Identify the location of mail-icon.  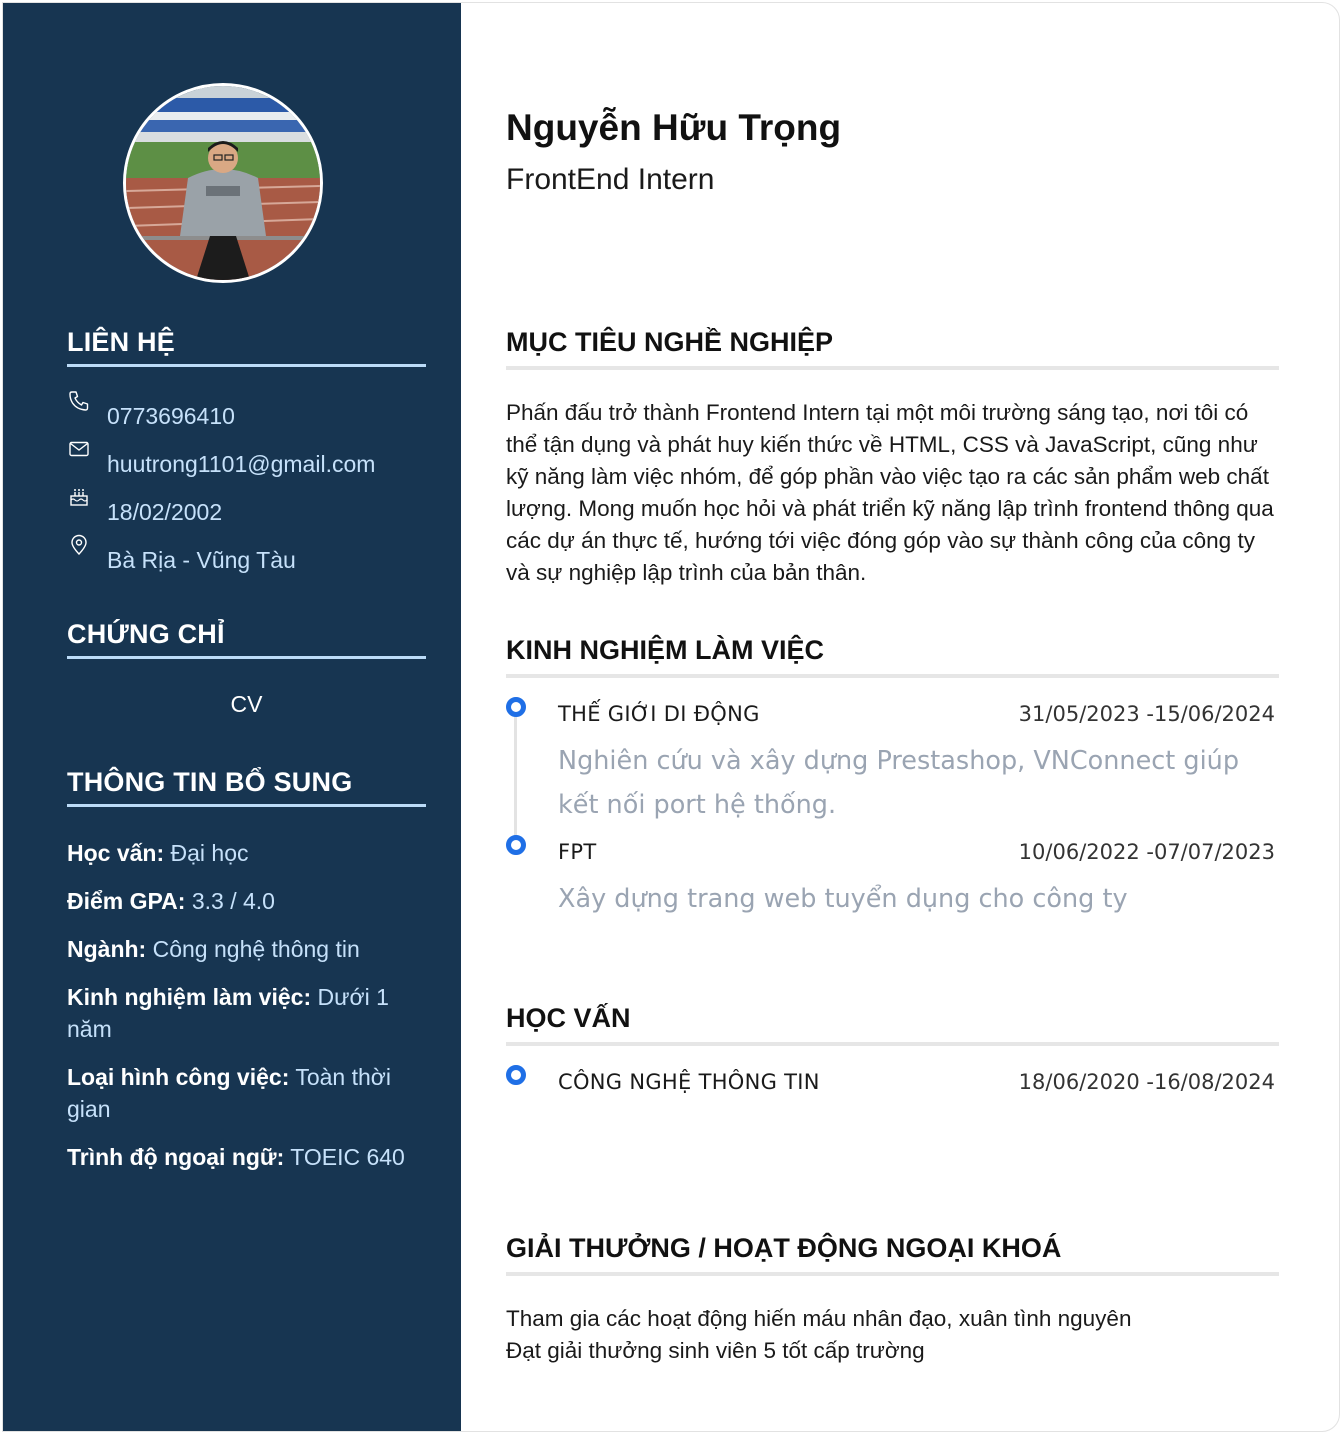
(79, 449).